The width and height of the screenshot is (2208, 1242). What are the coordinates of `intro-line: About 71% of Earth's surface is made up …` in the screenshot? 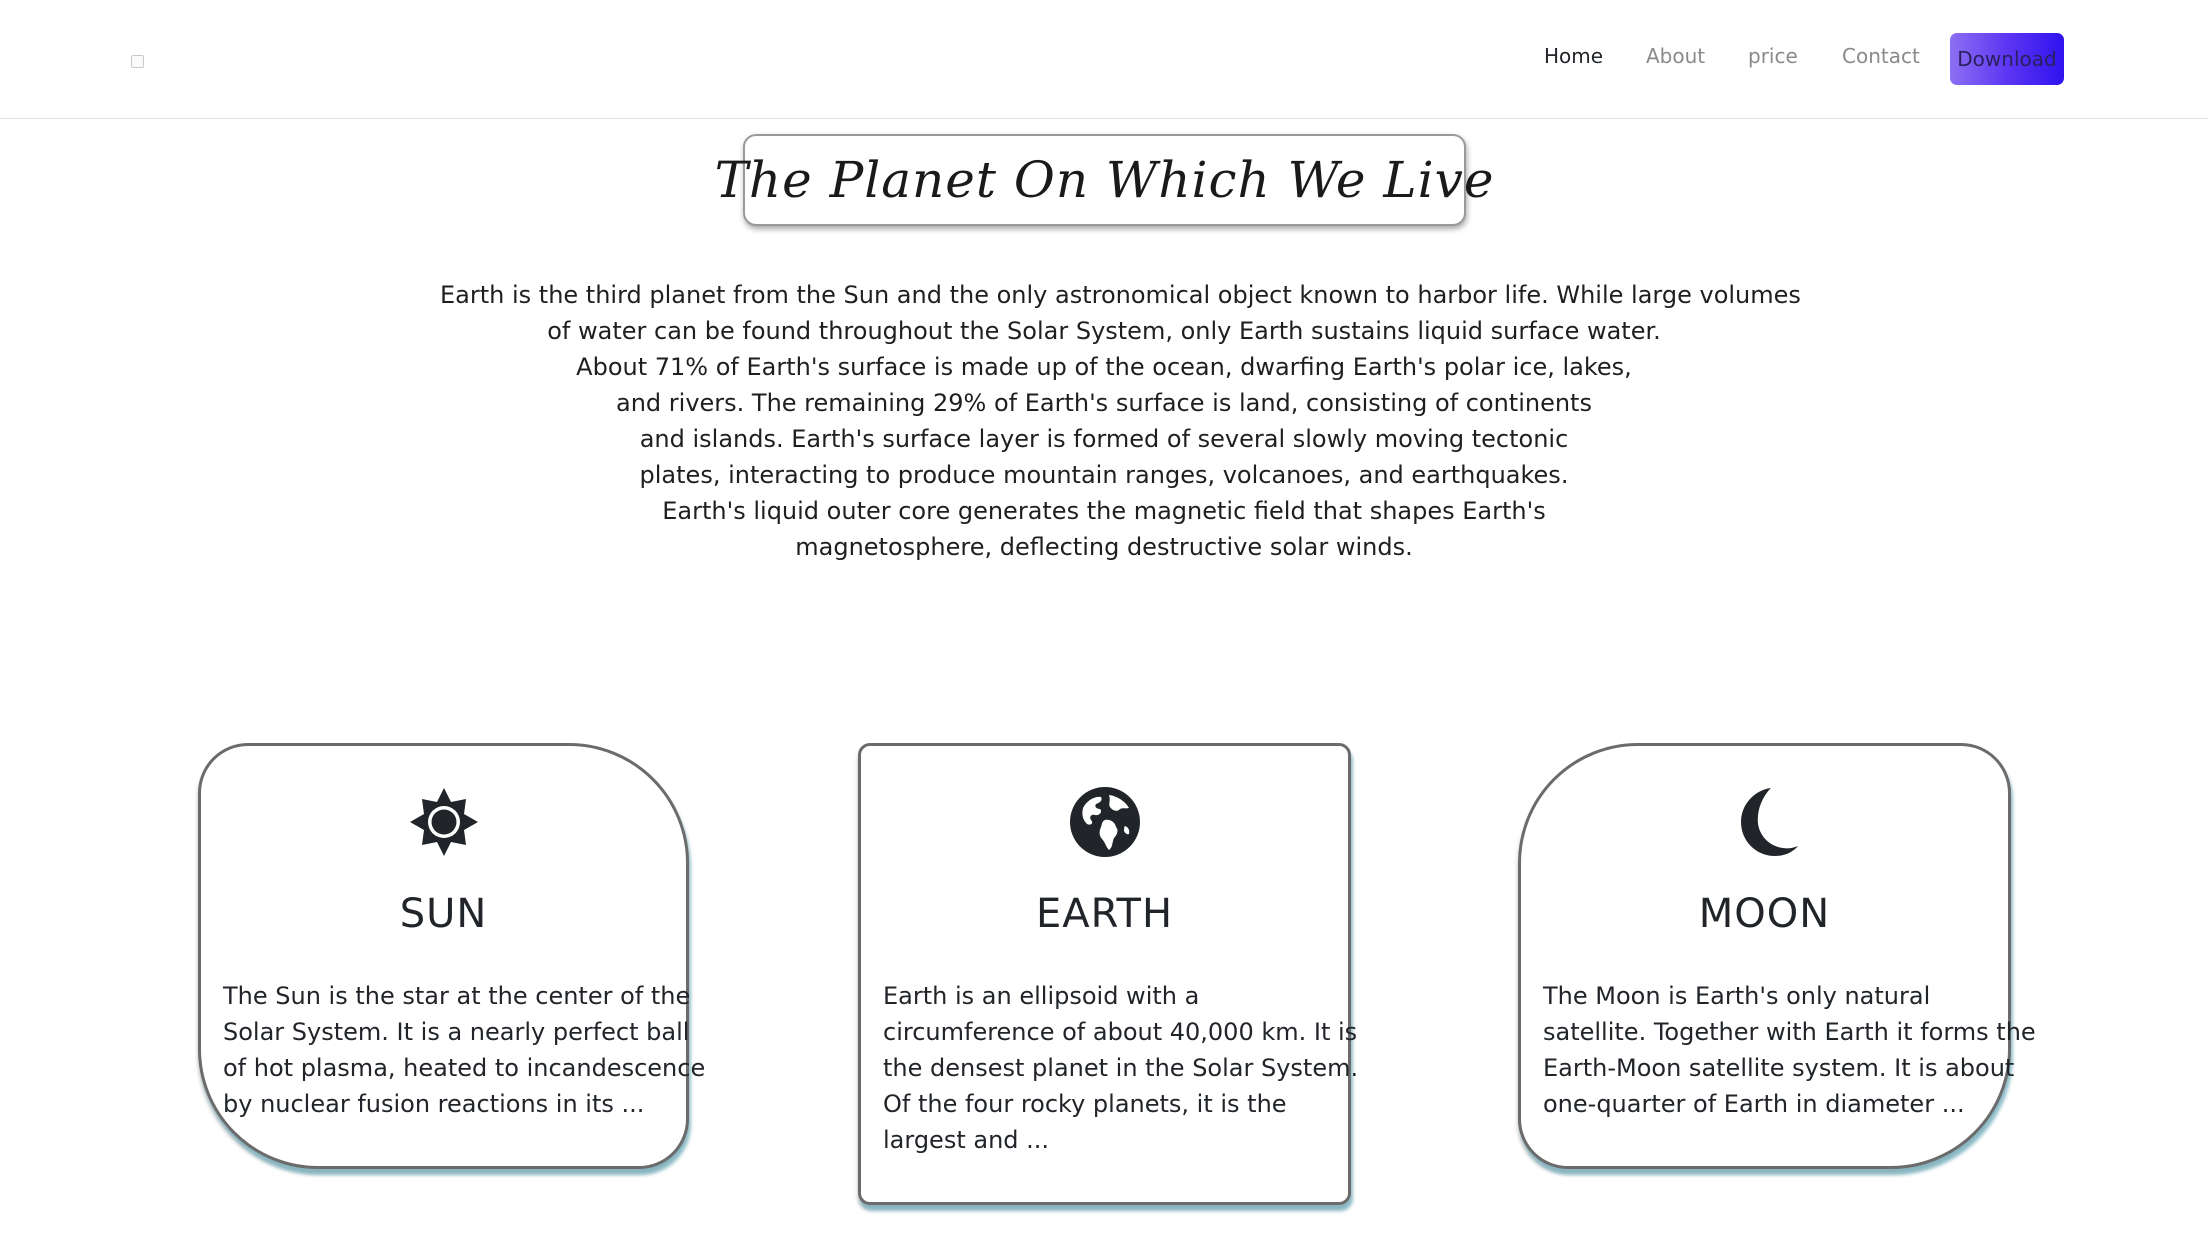 It's located at (1104, 367).